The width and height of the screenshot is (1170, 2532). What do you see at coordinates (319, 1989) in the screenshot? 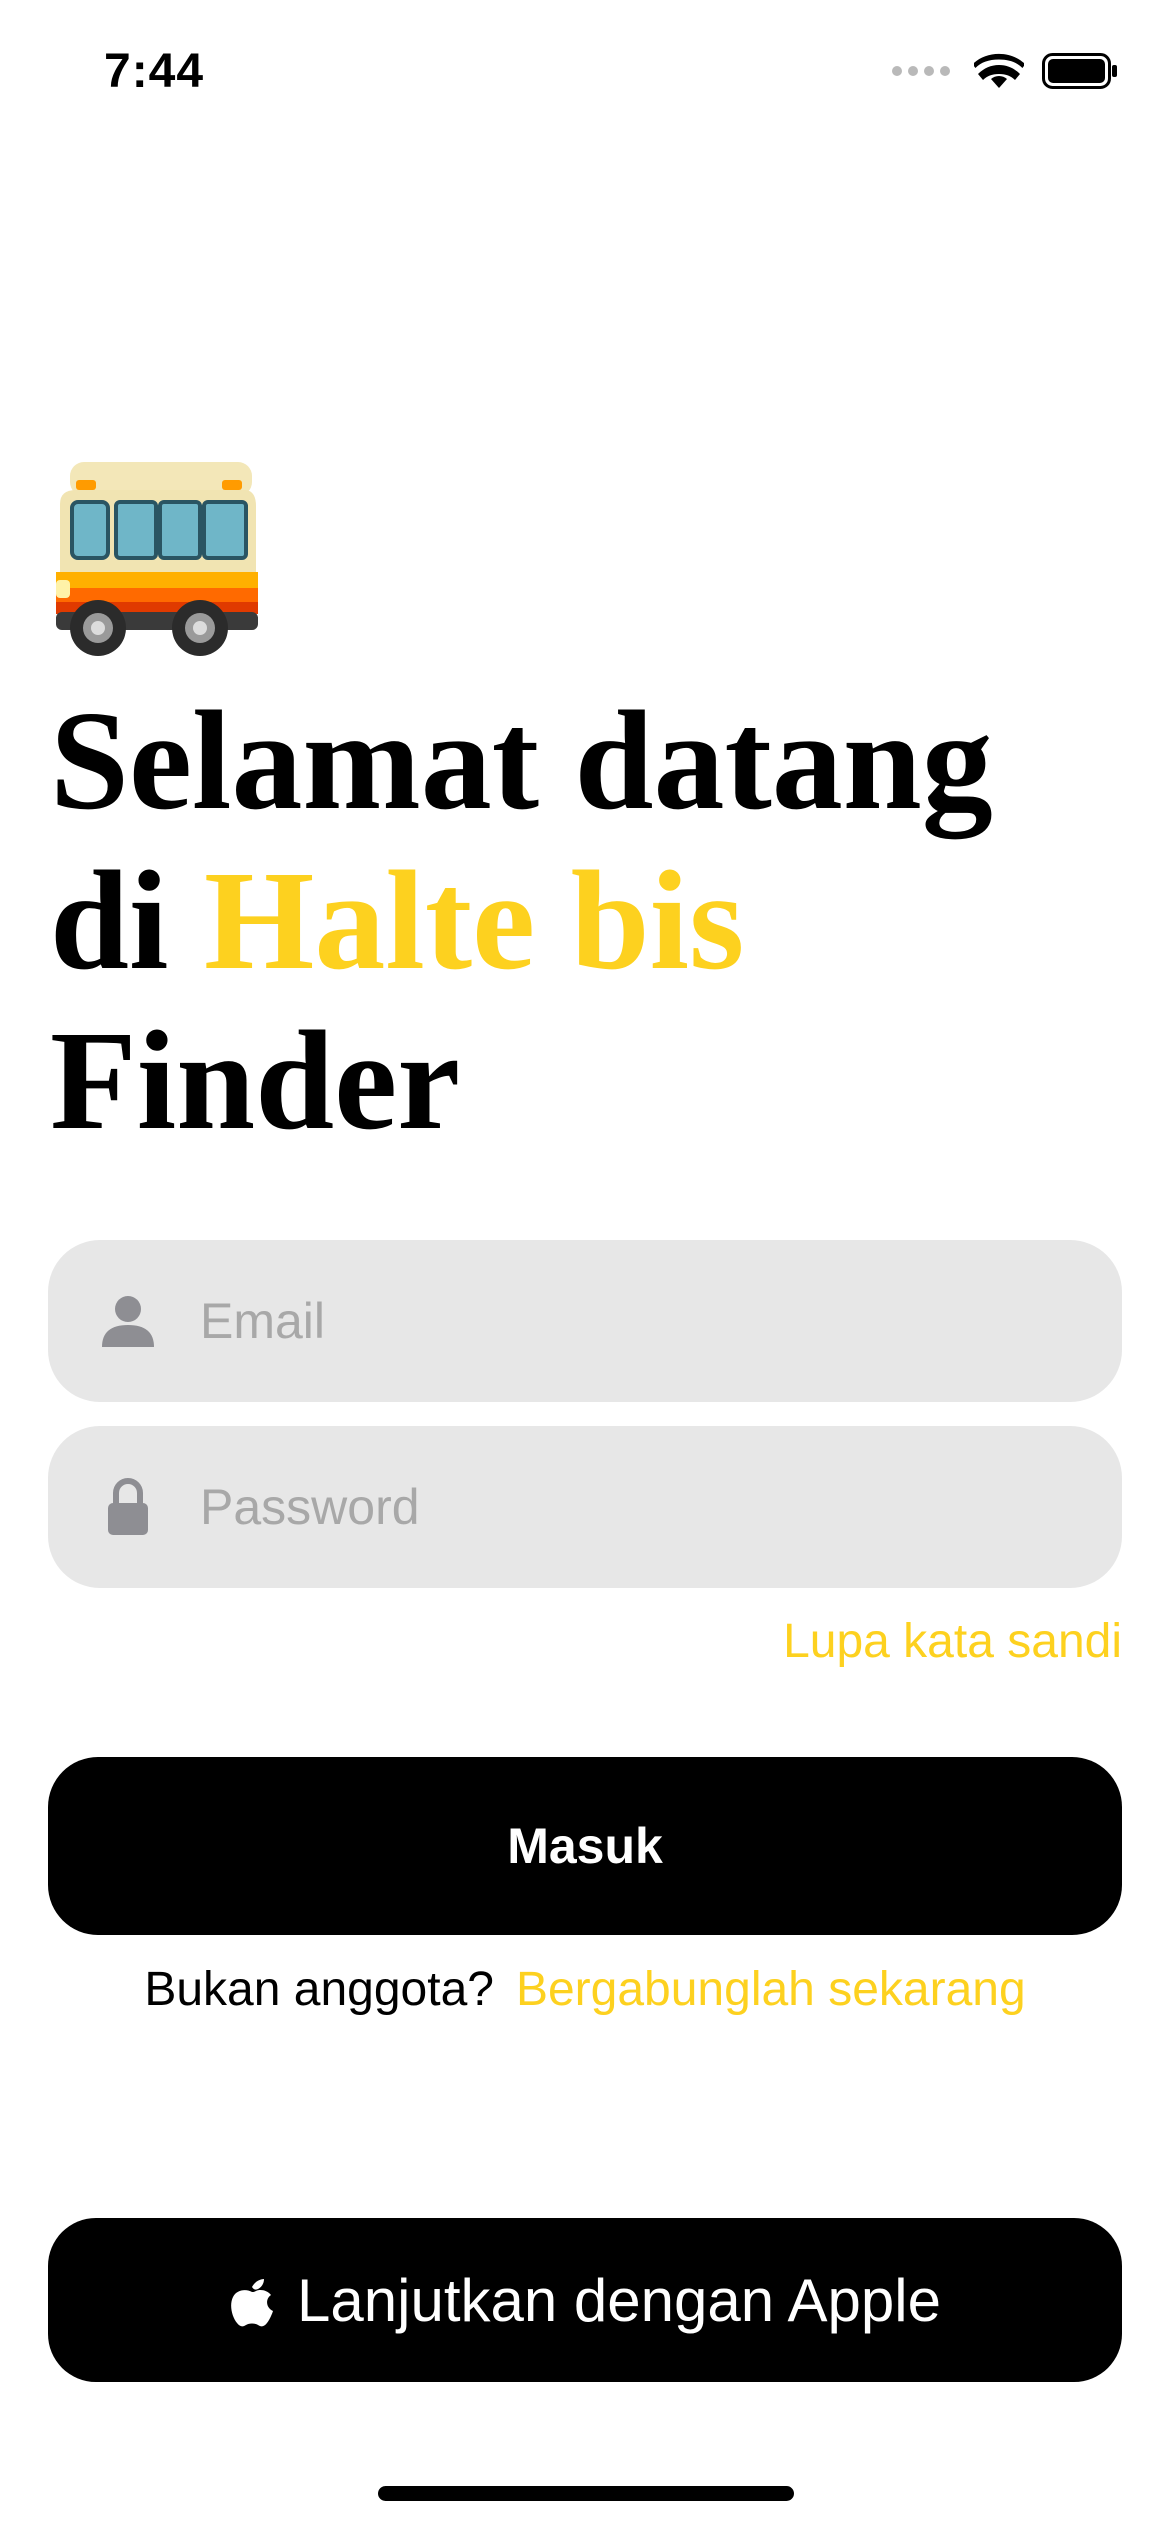
I see `signup-prompt: Bukan anggota?` at bounding box center [319, 1989].